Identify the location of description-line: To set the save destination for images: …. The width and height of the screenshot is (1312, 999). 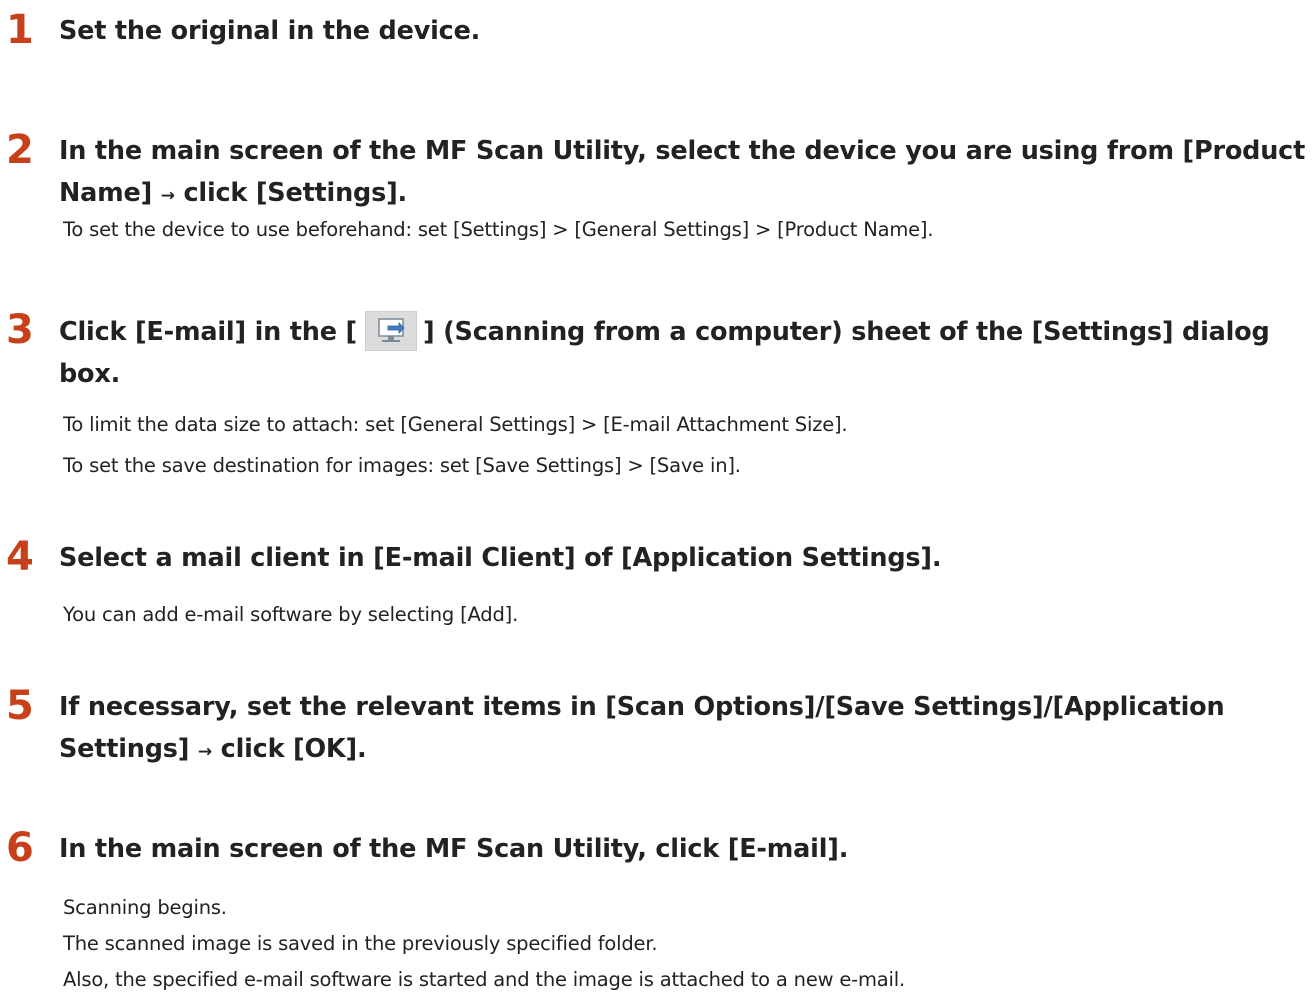
(402, 465).